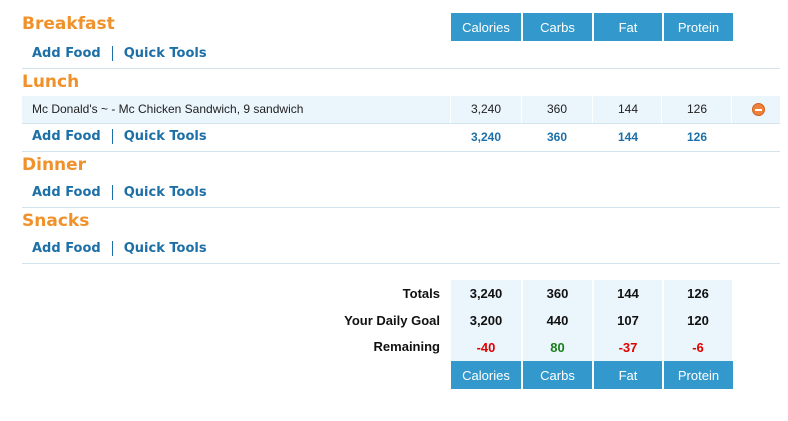  Describe the element at coordinates (557, 27) in the screenshot. I see `column-header-carbs: Carbs` at that location.